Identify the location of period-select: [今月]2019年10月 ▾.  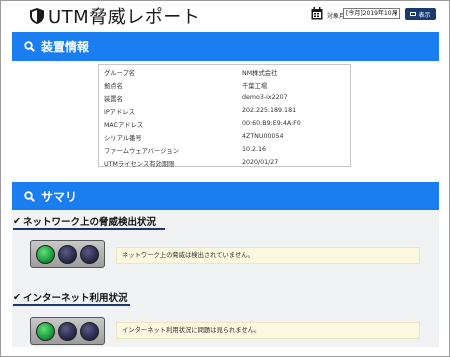
(371, 13).